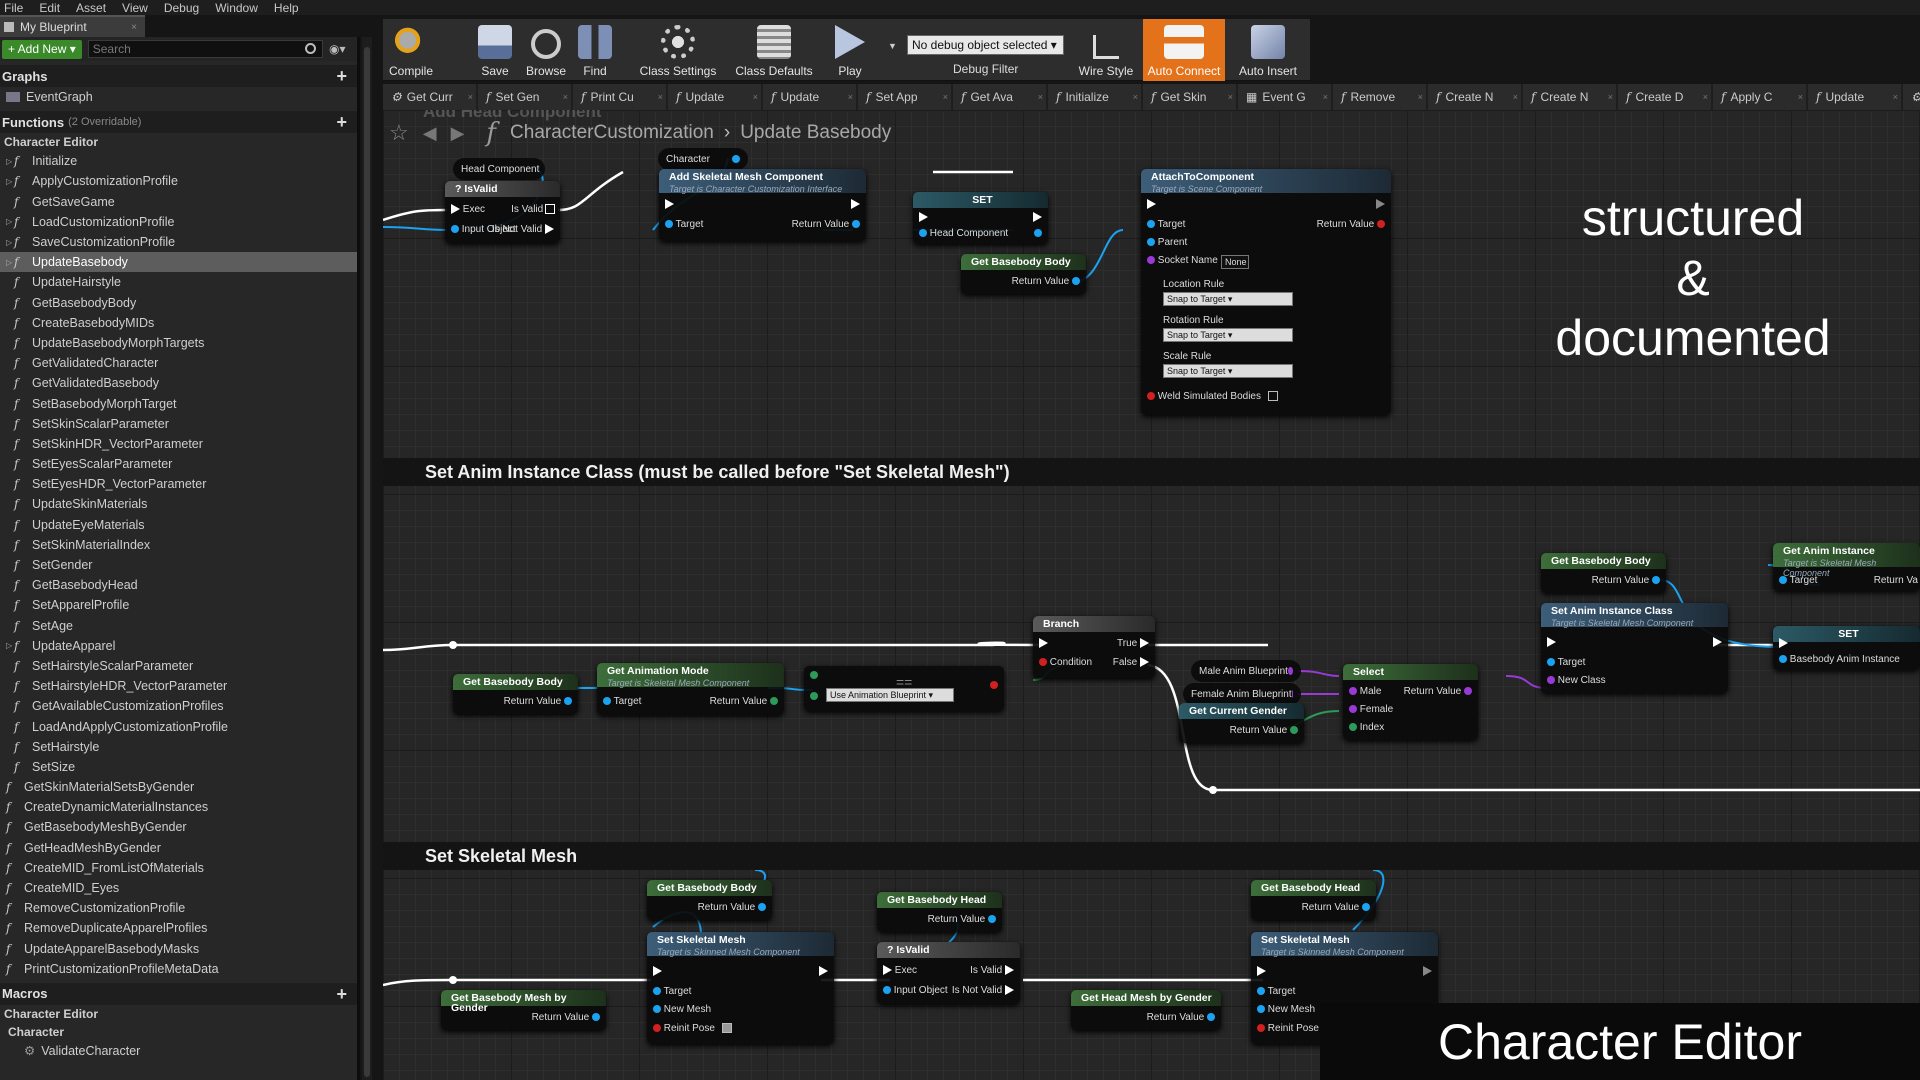  I want to click on graph-tab: f Create N ×, so click(1569, 97).